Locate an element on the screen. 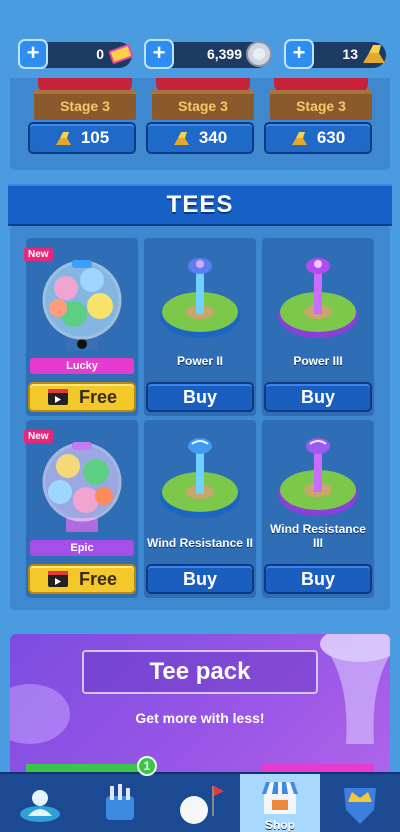  coins-value: 6,399 is located at coordinates (224, 54).